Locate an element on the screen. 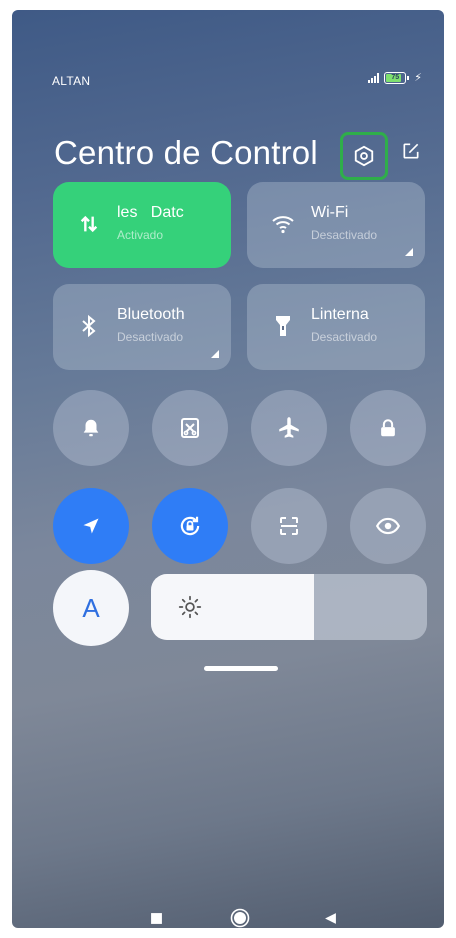  tile-mobile-data: les Datc Activado is located at coordinates (142, 225).